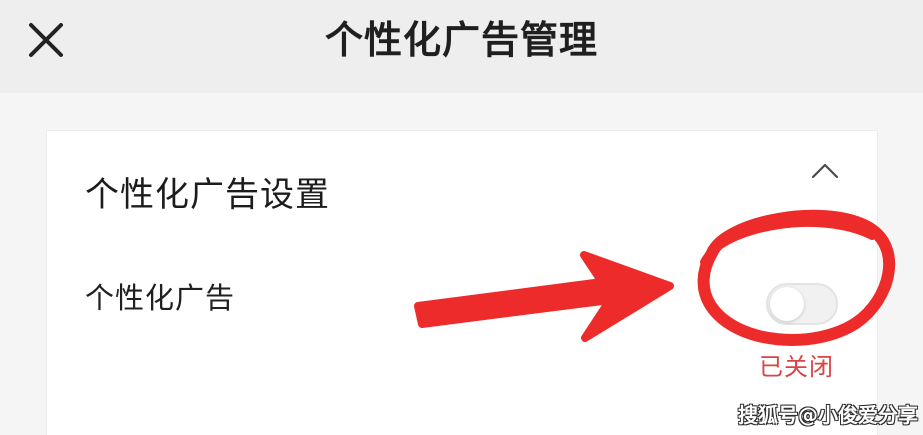  Describe the element at coordinates (207, 195) in the screenshot. I see `section-title: 个性化广告设置` at that location.